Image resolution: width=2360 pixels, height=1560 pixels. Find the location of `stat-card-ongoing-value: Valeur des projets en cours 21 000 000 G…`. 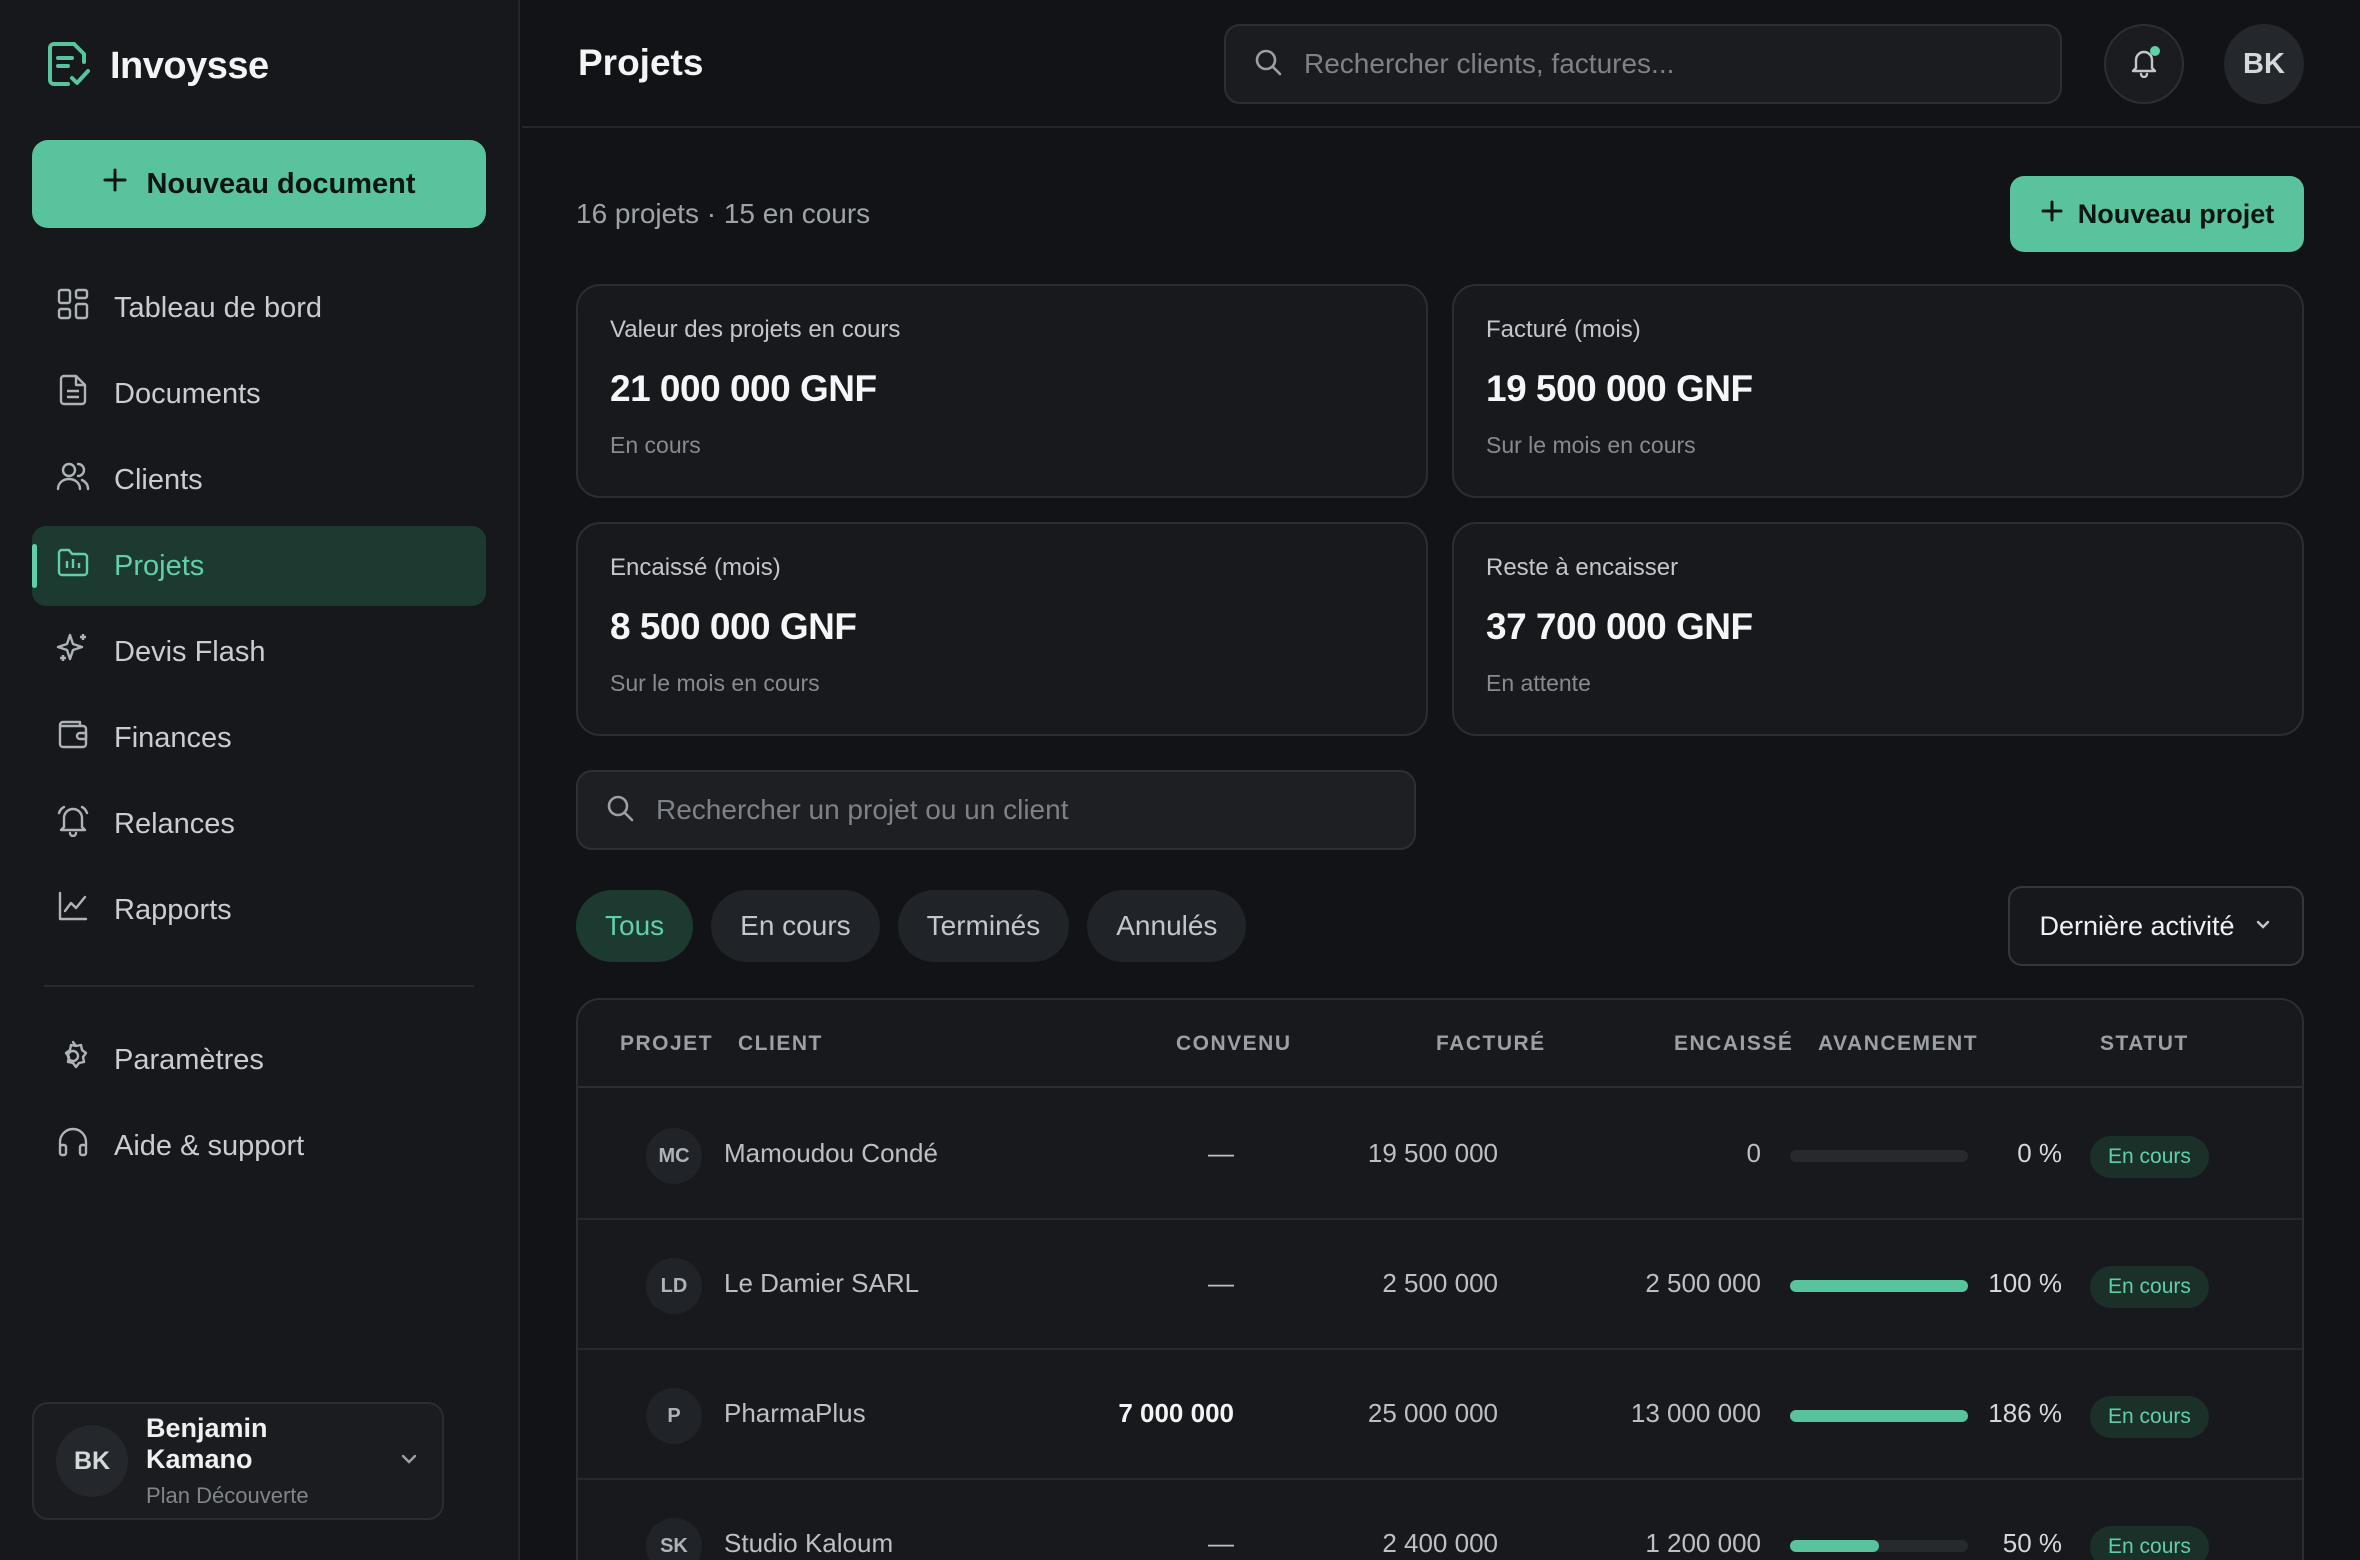

stat-card-ongoing-value: Valeur des projets en cours 21 000 000 G… is located at coordinates (1002, 391).